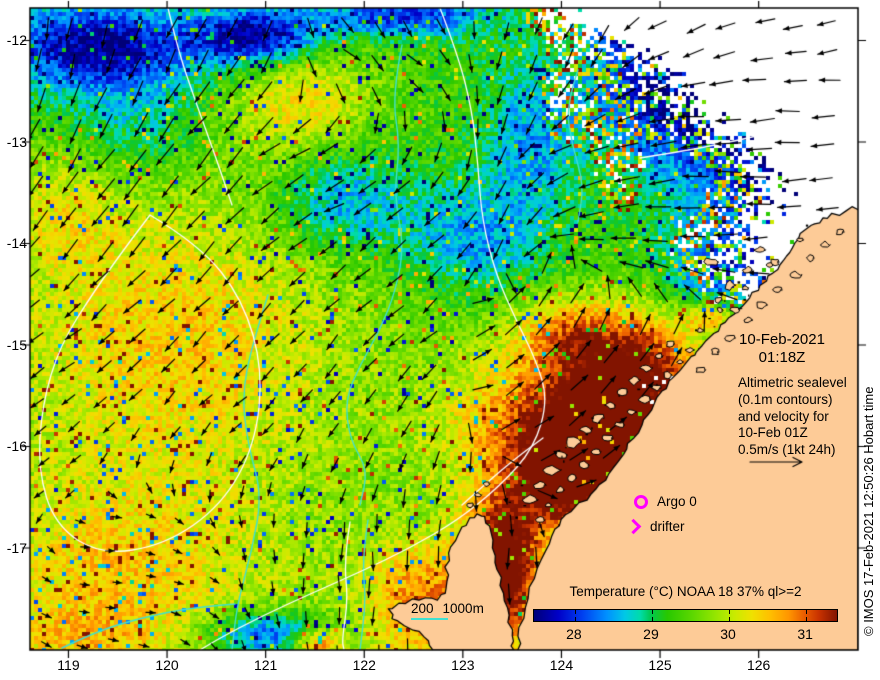 The width and height of the screenshot is (880, 680). I want to click on credit-text: © IMOS 17-Feb-2021 12:50:26 Hobart time, so click(868, 511).